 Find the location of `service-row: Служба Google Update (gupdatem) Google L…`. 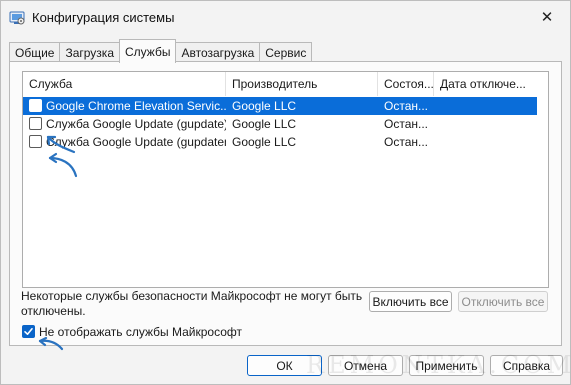

service-row: Служба Google Update (gupdatem) Google L… is located at coordinates (280, 142).